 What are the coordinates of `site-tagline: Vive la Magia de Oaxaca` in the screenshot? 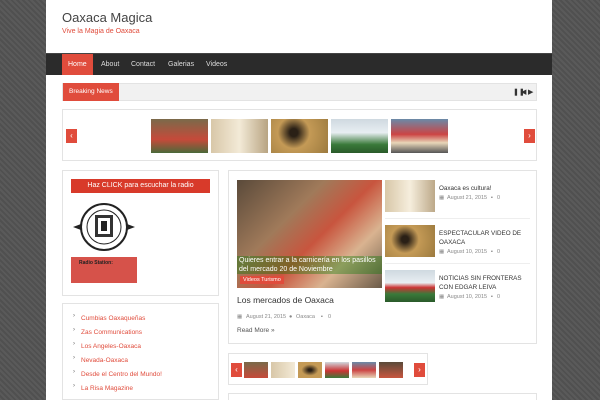 It's located at (101, 31).